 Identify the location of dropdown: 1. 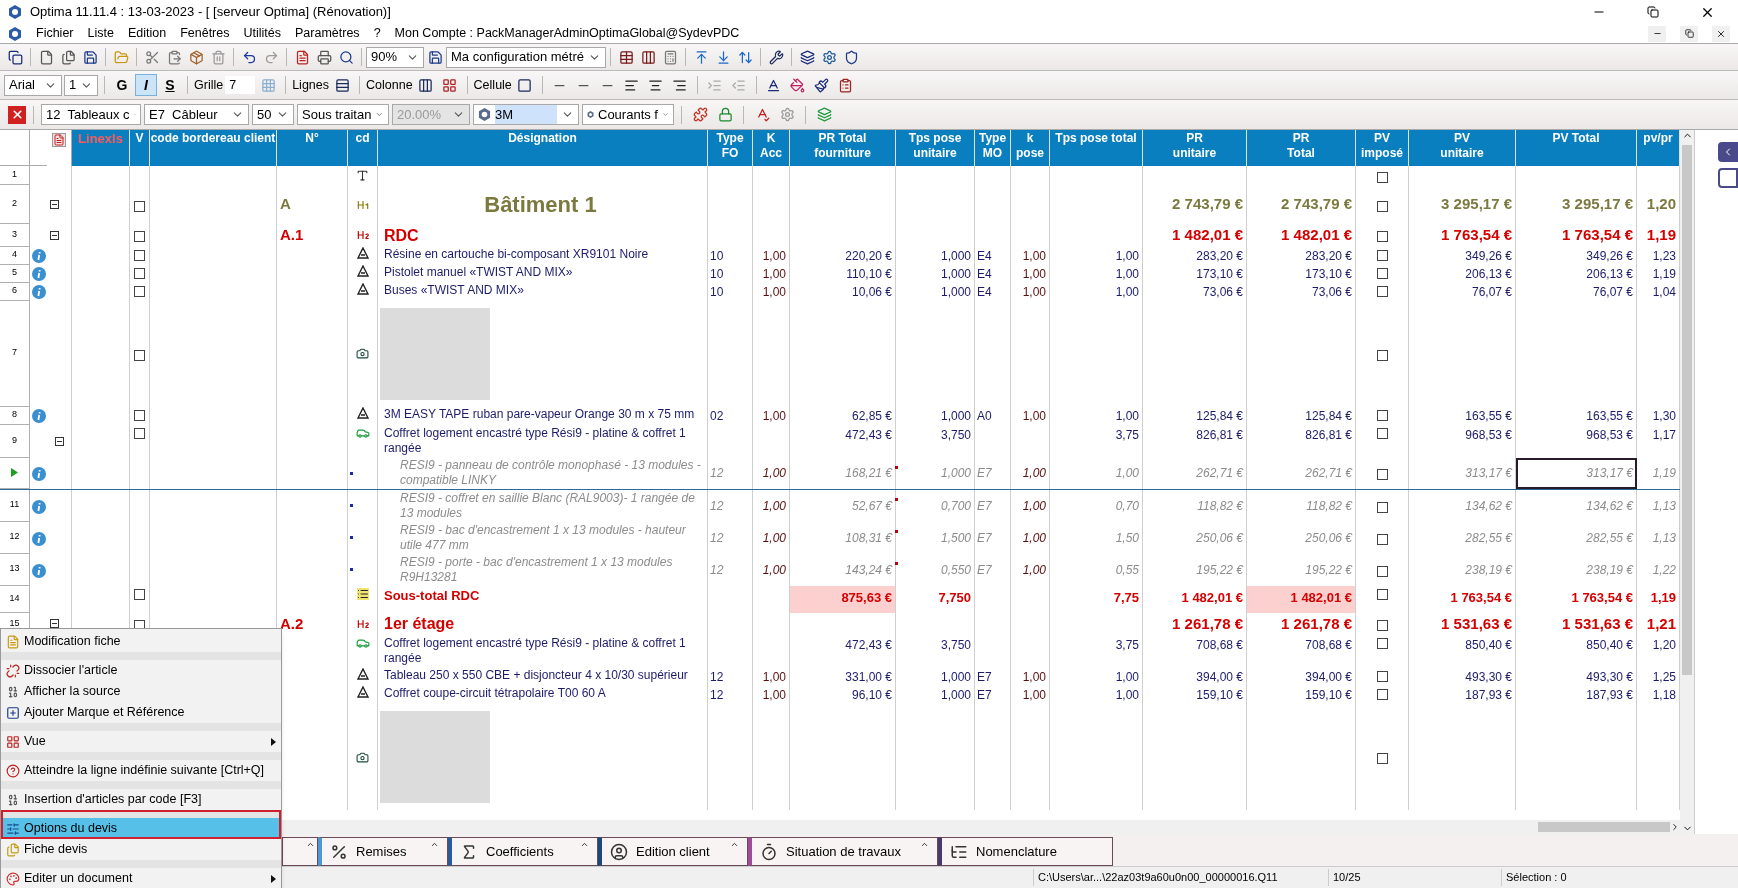
(81, 85).